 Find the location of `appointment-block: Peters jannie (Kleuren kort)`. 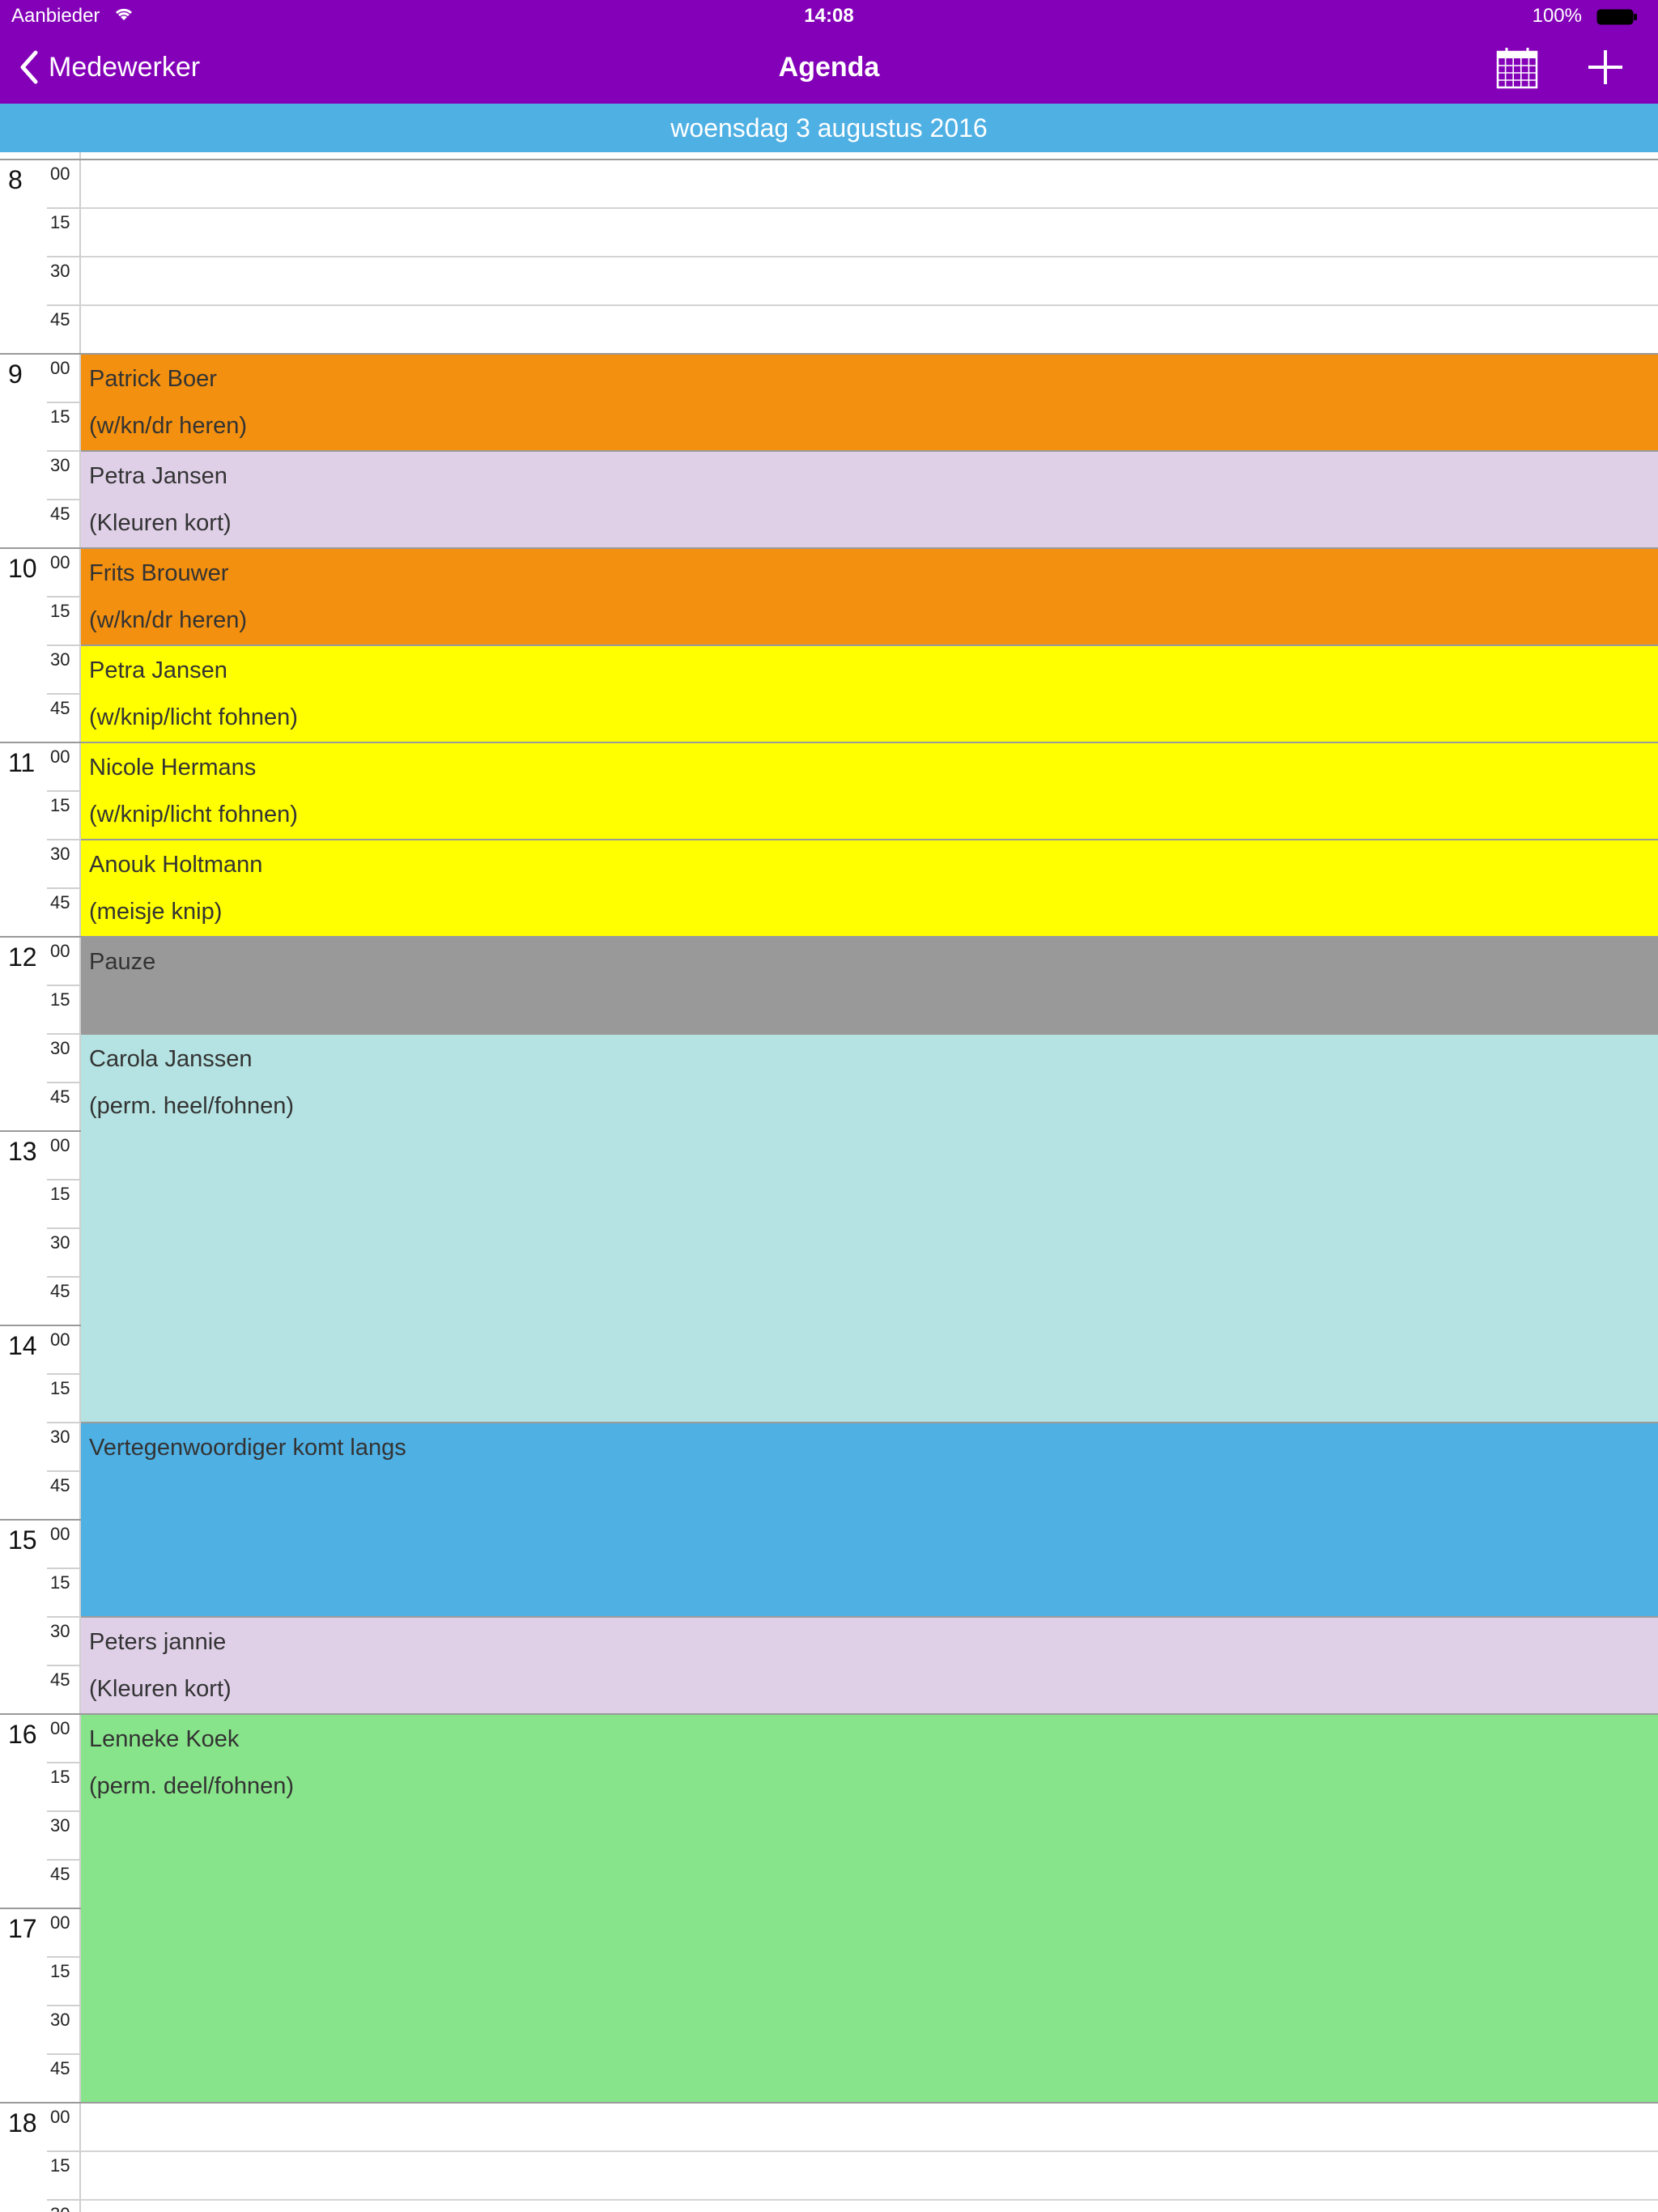

appointment-block: Peters jannie (Kleuren kort) is located at coordinates (869, 1664).